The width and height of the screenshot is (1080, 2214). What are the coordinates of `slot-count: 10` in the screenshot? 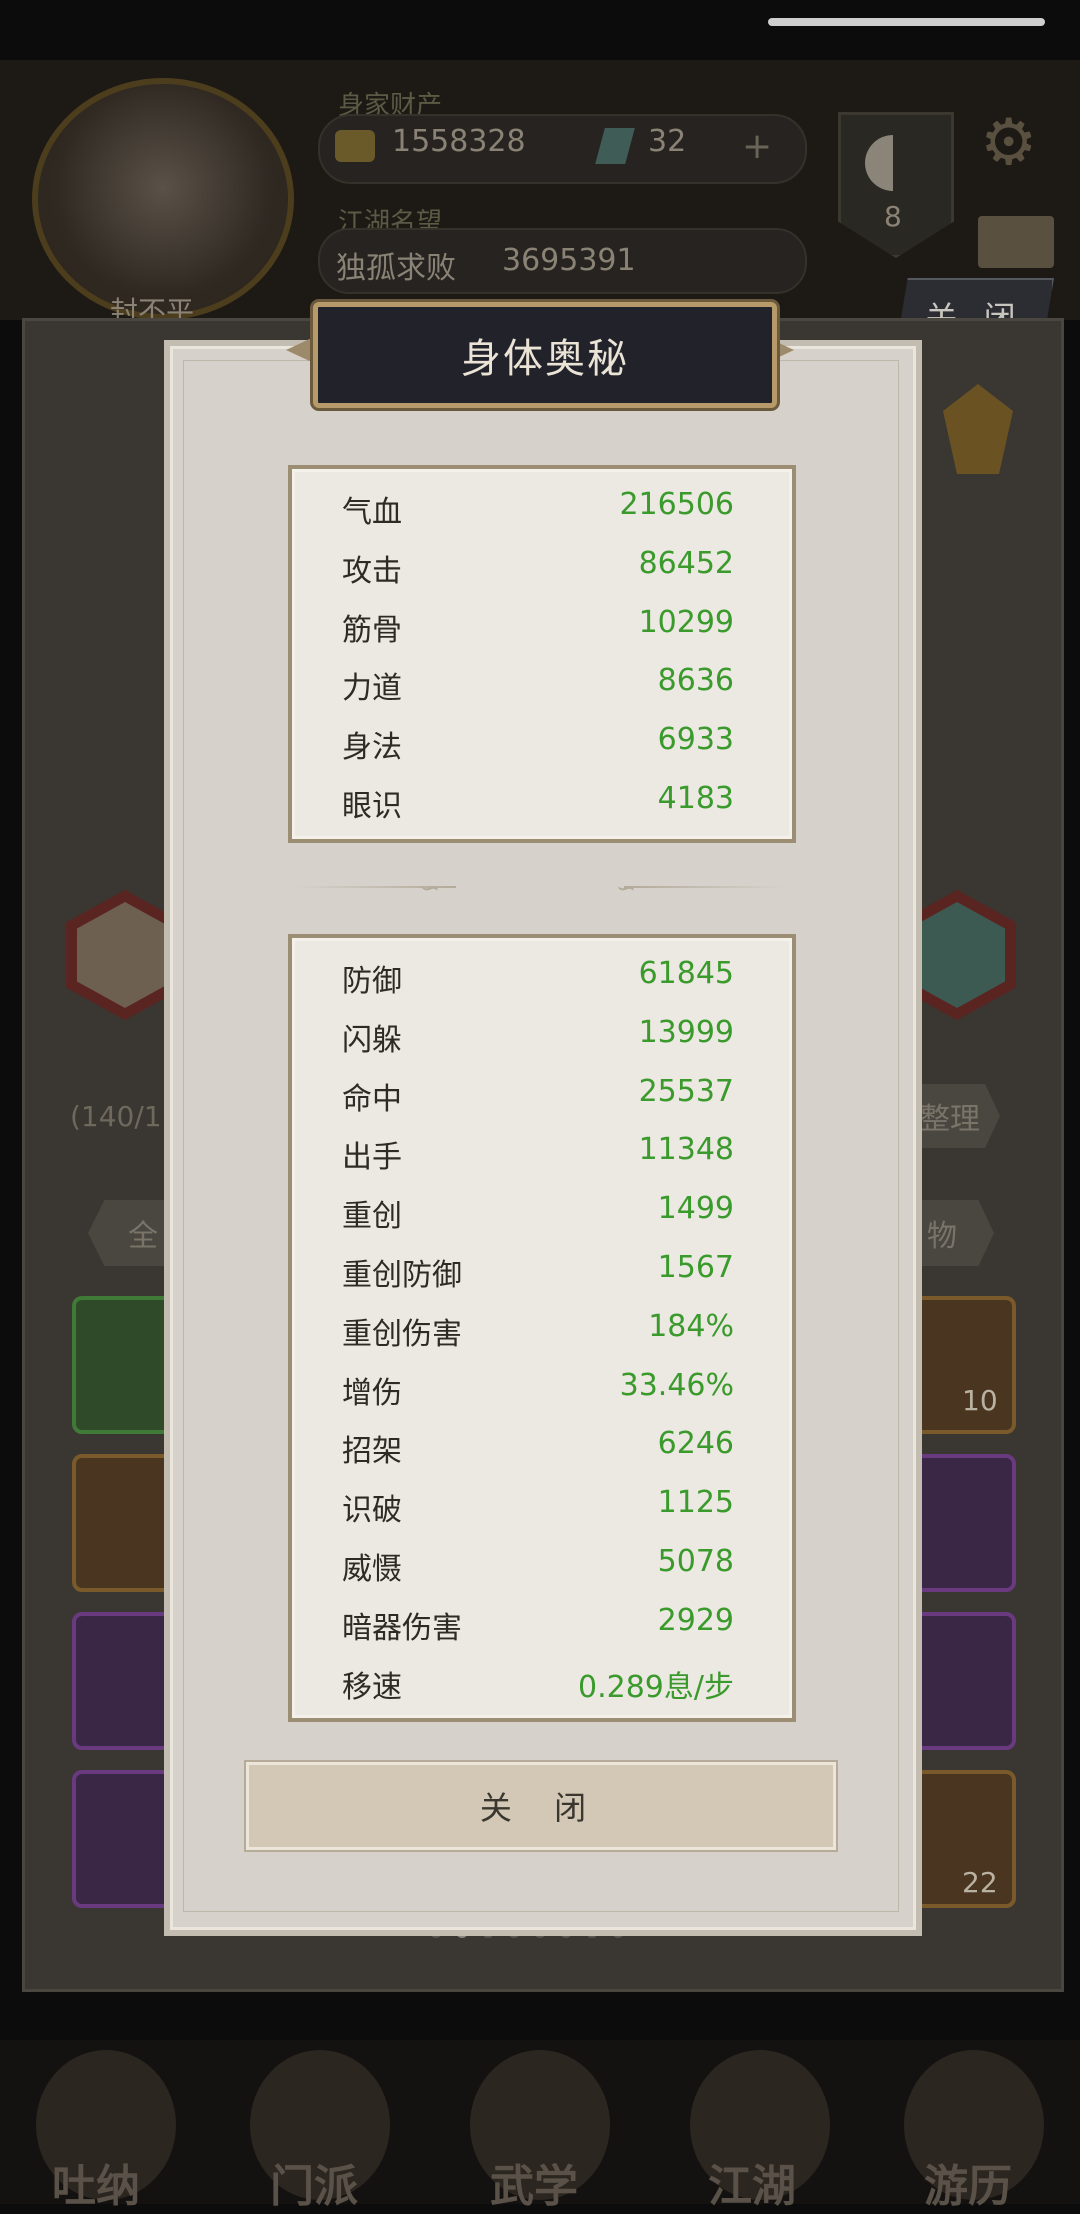 It's located at (980, 1400).